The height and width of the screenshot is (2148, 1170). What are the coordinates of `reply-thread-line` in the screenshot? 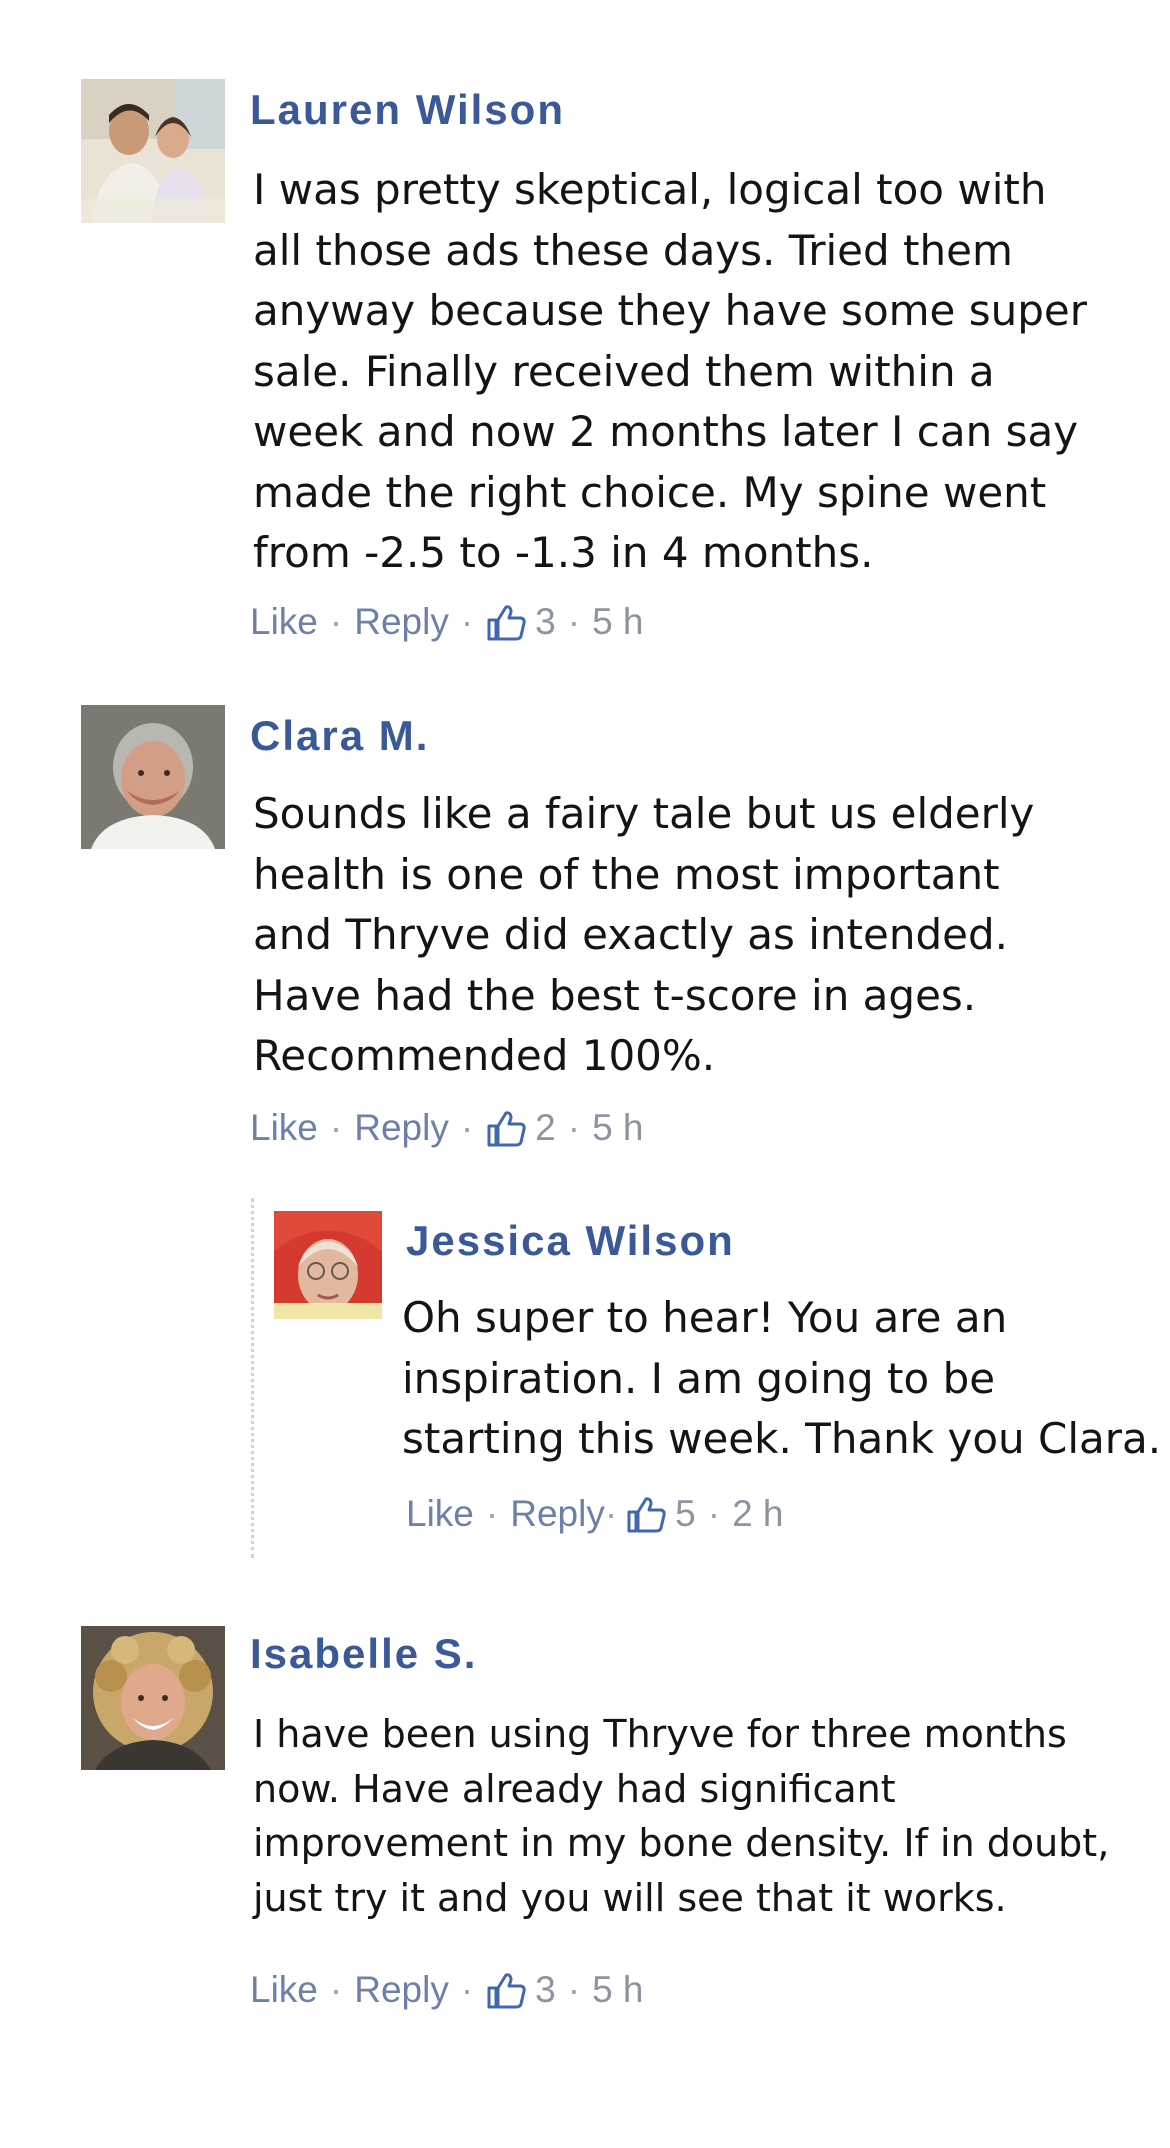 It's located at (252, 1378).